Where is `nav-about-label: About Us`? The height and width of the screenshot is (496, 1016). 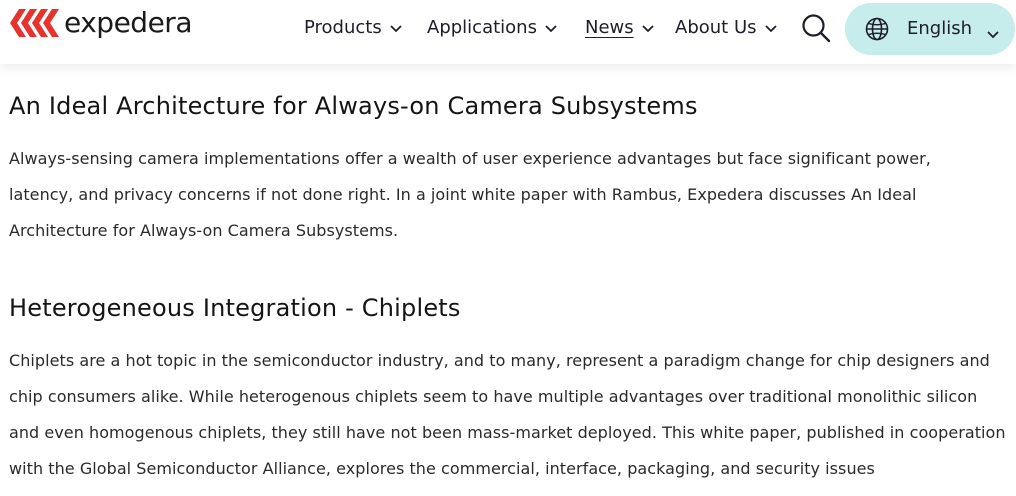
nav-about-label: About Us is located at coordinates (716, 27).